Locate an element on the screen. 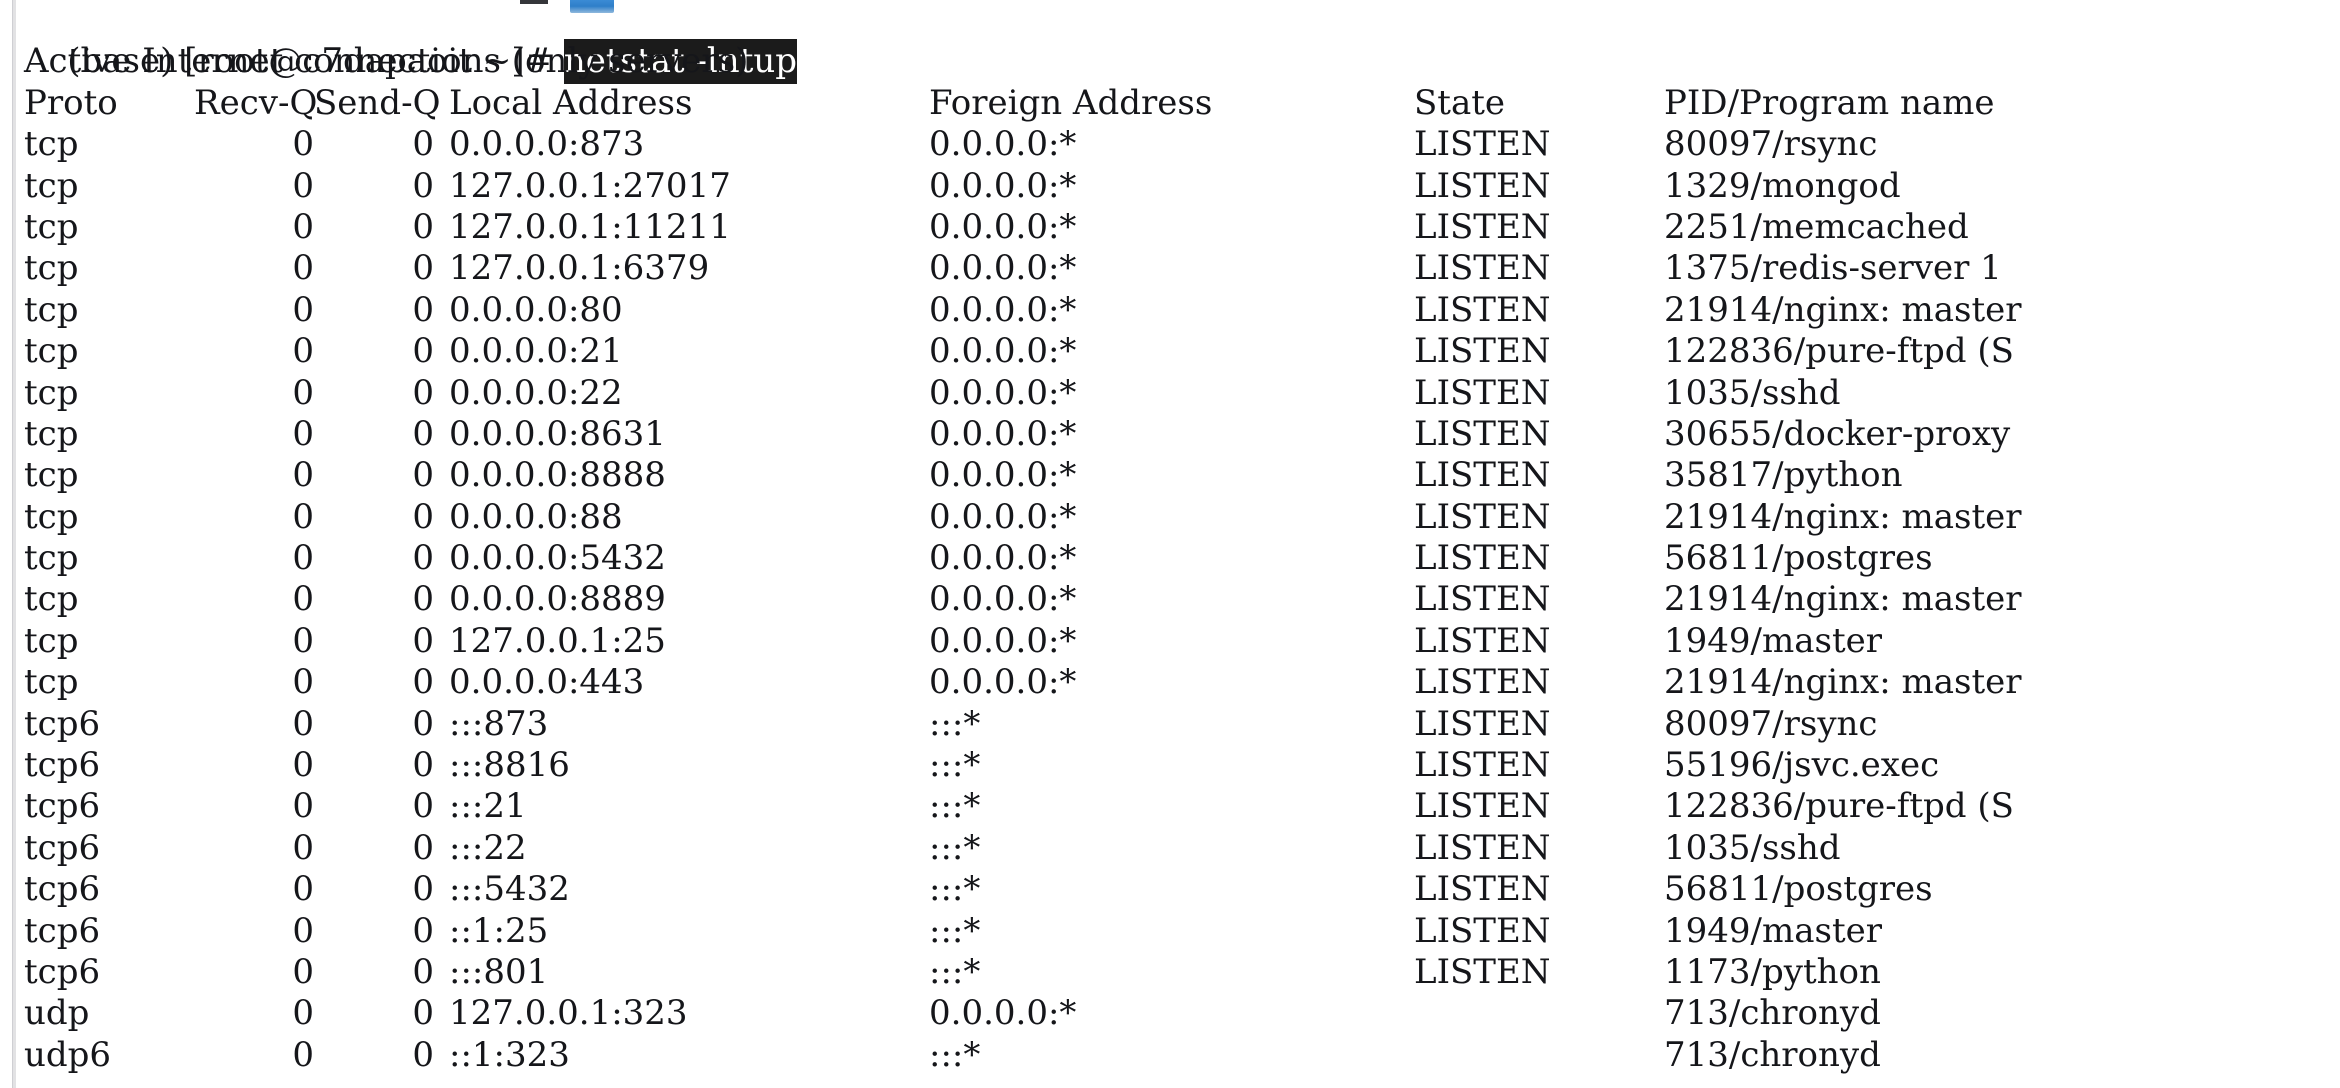 This screenshot has height=1088, width=2340. cell-pid-program: 30655/docker-proxy is located at coordinates (1837, 433).